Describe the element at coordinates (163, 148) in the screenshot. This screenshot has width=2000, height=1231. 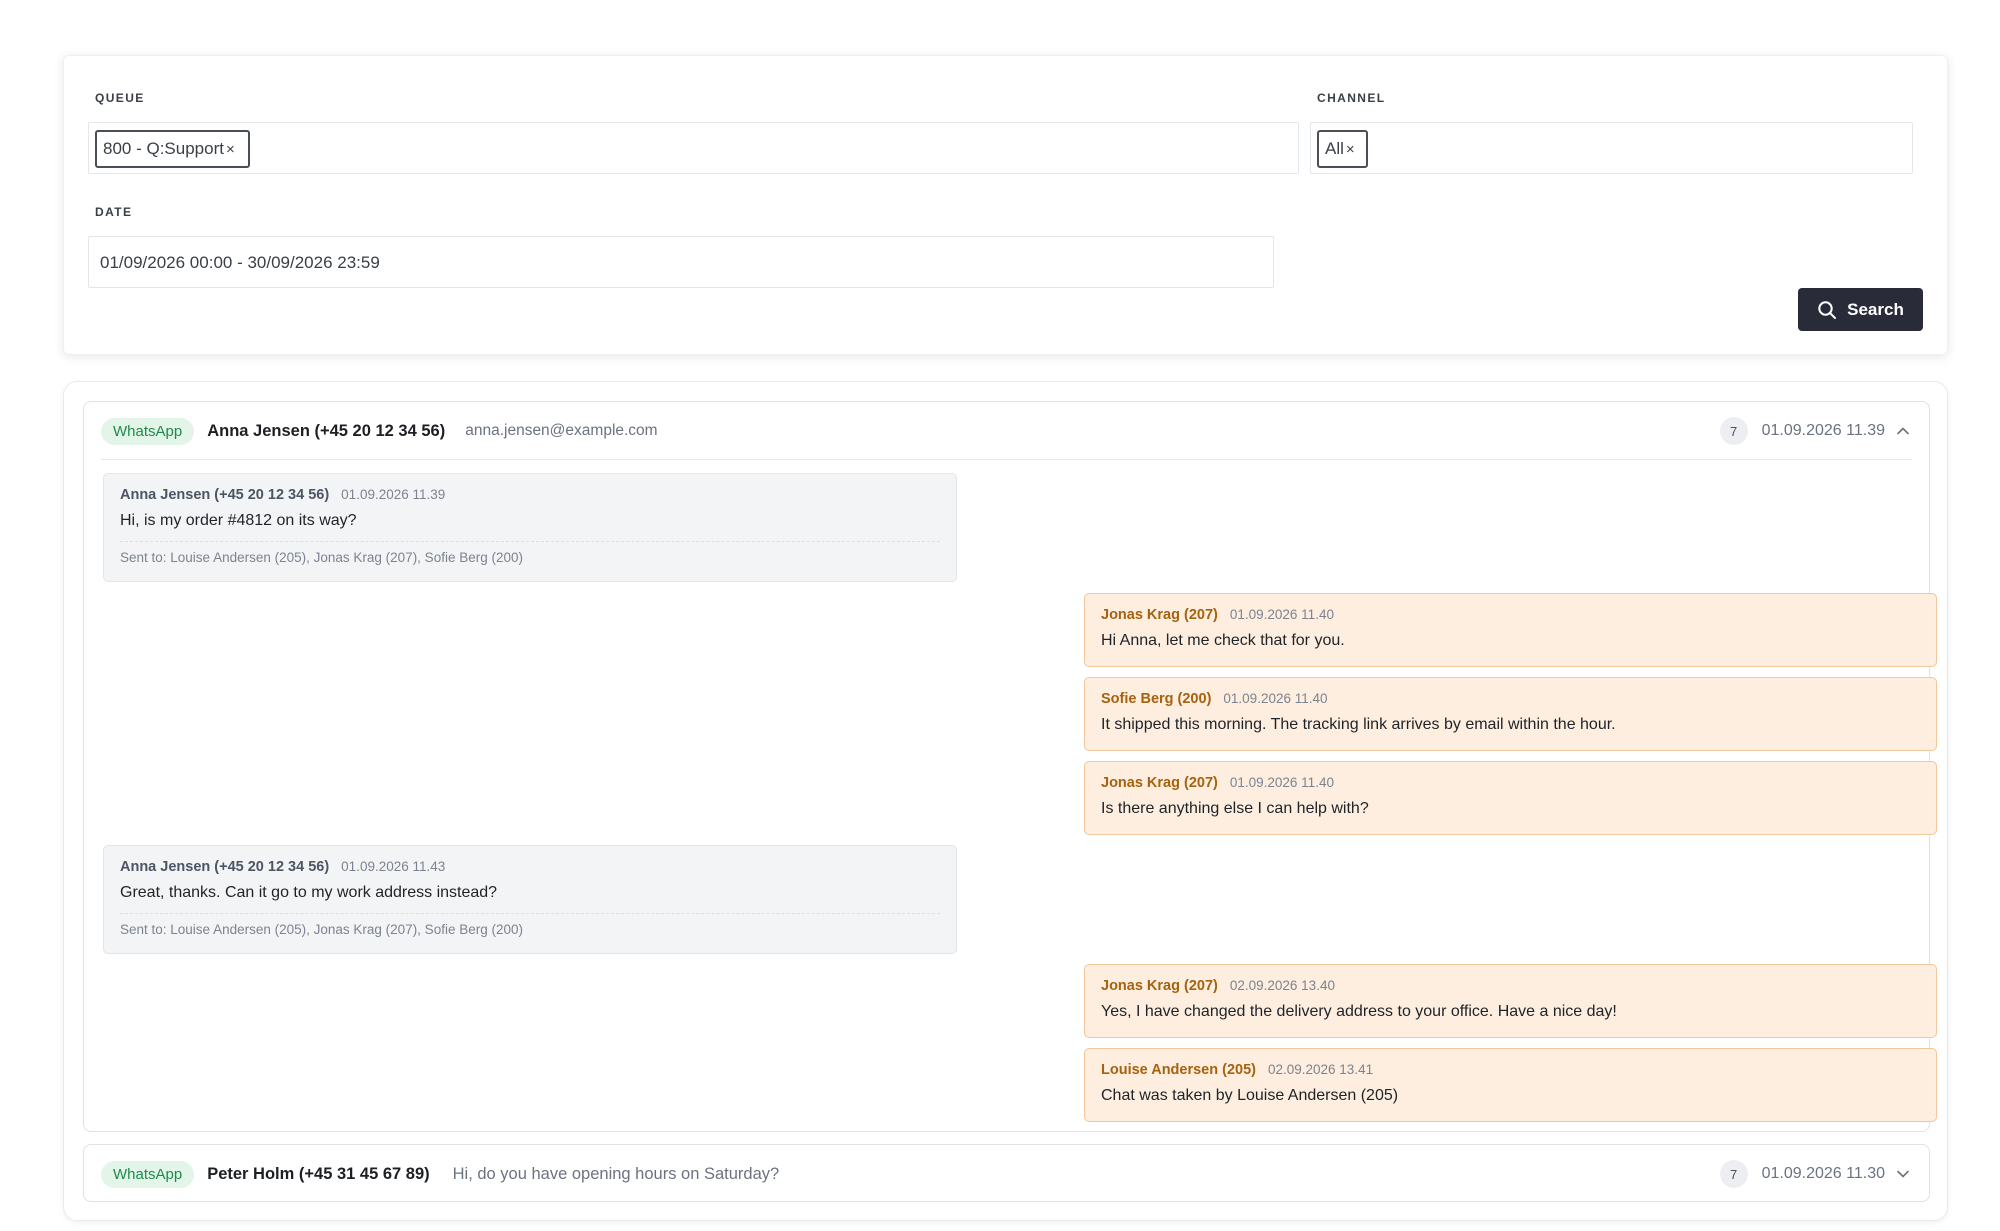
I see `queue-chip-label: 800 - Q:Support` at that location.